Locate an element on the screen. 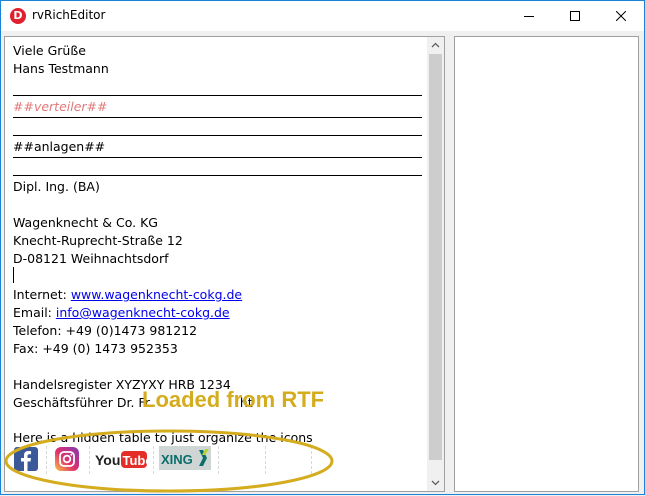 Image resolution: width=645 pixels, height=496 pixels. minimize-icon is located at coordinates (529, 16).